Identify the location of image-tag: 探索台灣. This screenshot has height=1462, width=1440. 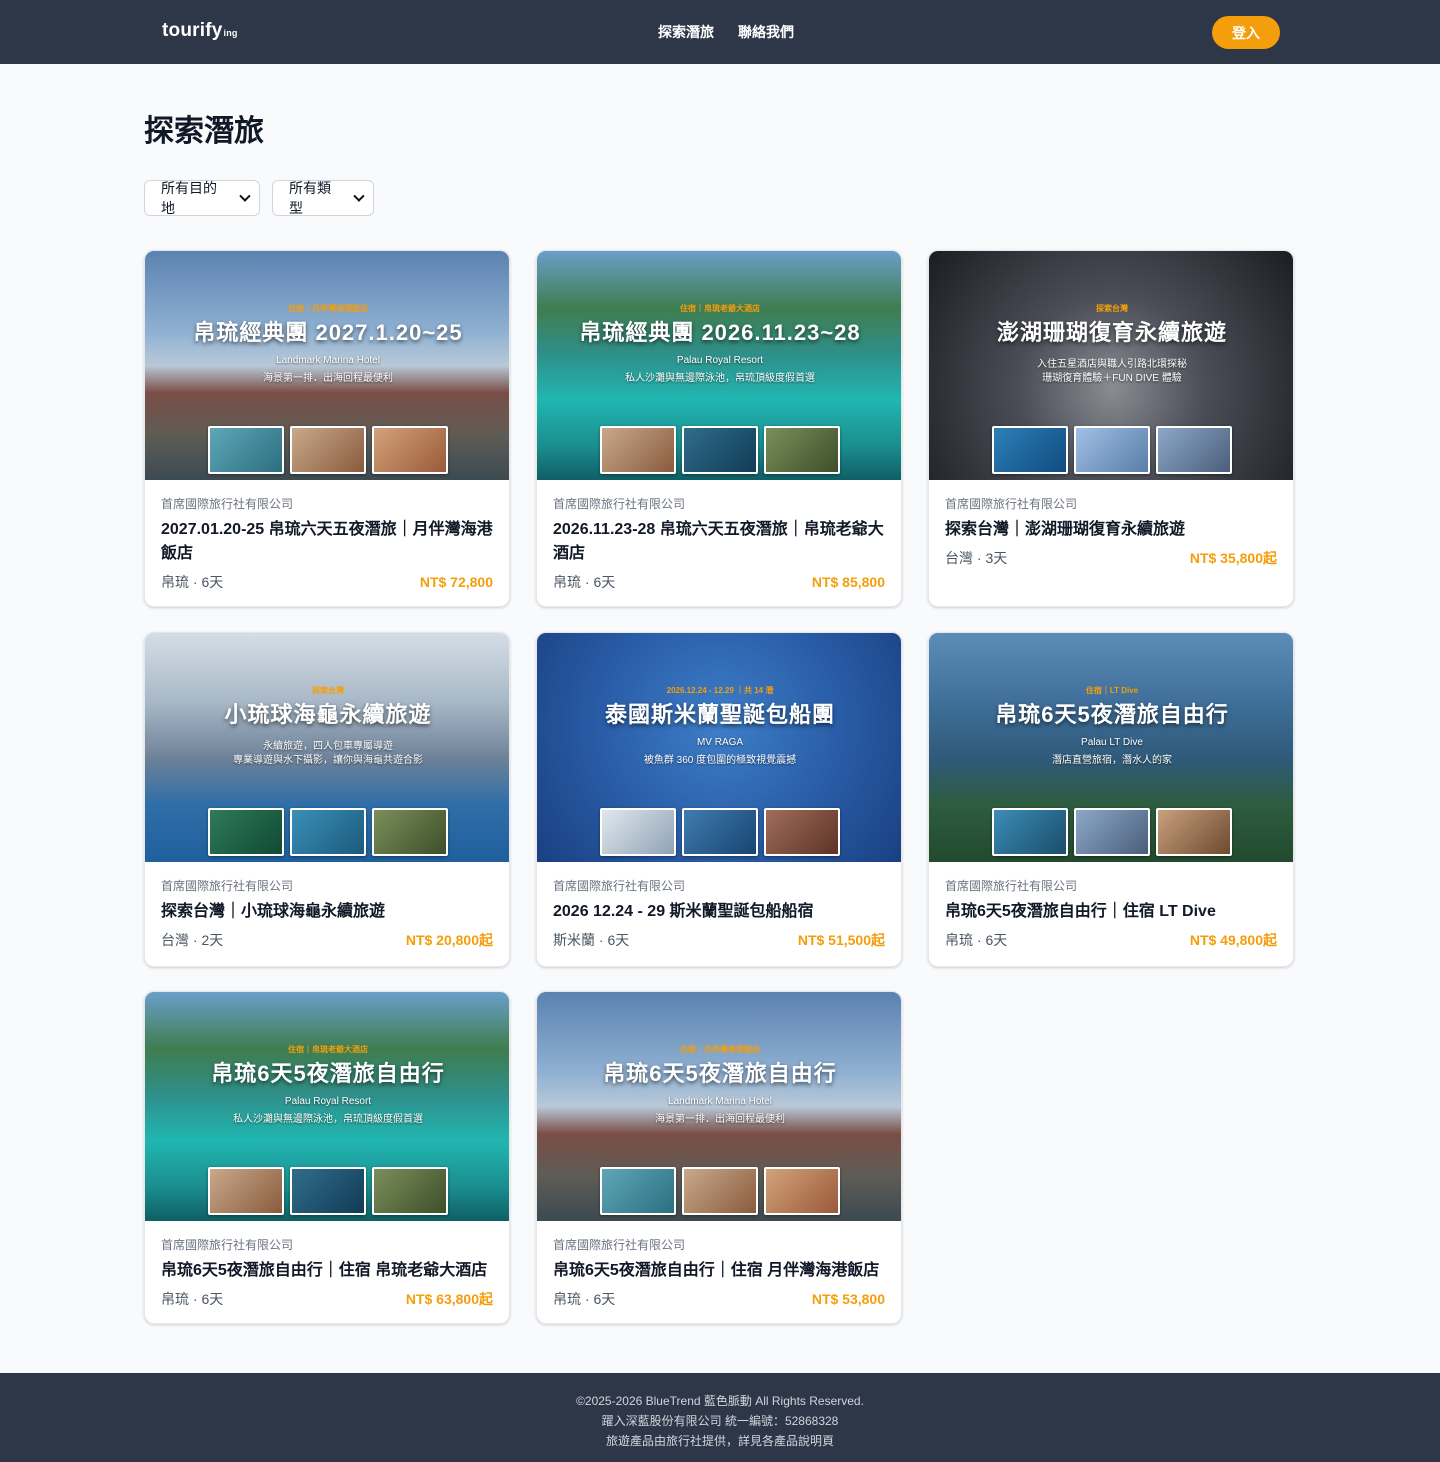
(1112, 308).